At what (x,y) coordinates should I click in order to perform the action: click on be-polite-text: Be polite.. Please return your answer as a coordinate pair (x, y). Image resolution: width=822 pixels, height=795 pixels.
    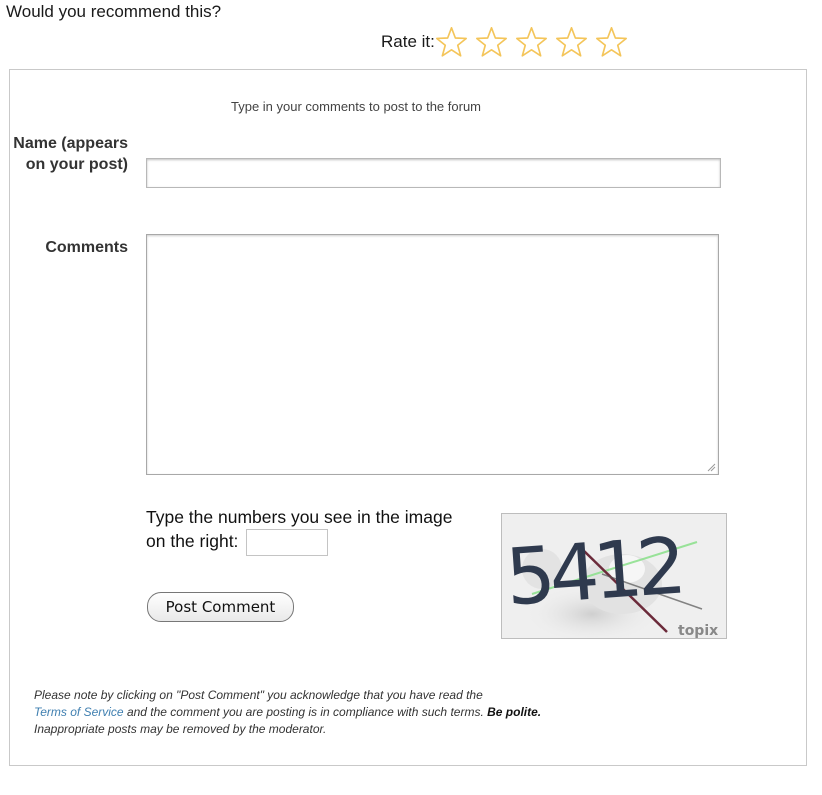
    Looking at the image, I should click on (514, 712).